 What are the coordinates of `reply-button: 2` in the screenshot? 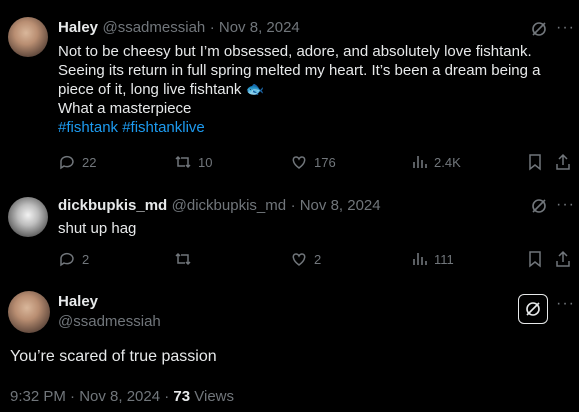 It's located at (73, 259).